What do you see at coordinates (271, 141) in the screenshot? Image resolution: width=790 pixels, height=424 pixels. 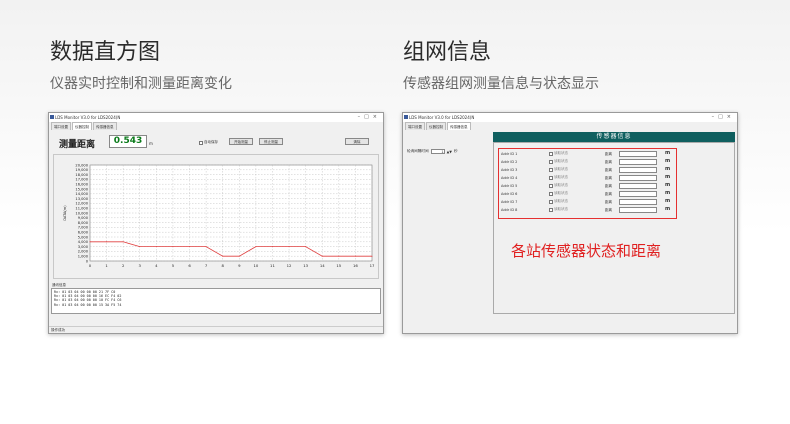 I see `stop-measure-button: 停止测量` at bounding box center [271, 141].